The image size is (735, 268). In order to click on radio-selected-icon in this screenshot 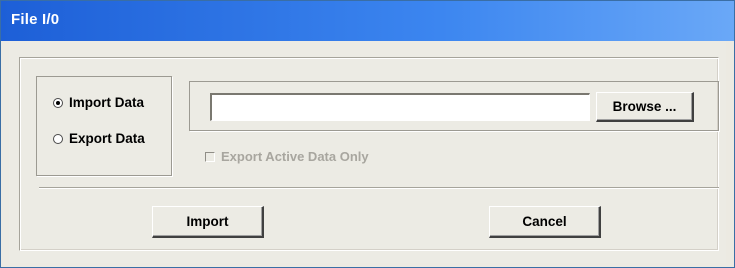, I will do `click(58, 102)`.